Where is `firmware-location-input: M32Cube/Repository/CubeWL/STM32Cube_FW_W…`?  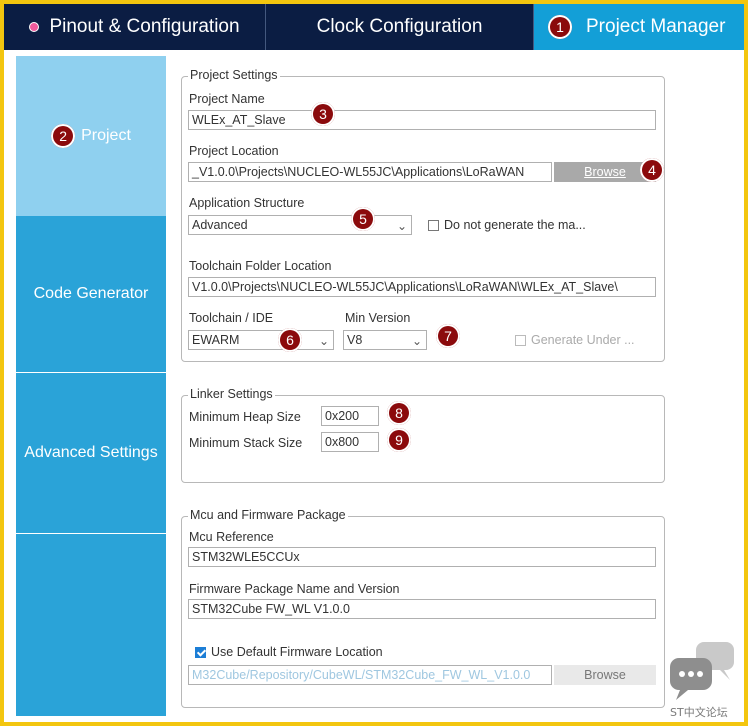
firmware-location-input: M32Cube/Repository/CubeWL/STM32Cube_FW_W… is located at coordinates (370, 675).